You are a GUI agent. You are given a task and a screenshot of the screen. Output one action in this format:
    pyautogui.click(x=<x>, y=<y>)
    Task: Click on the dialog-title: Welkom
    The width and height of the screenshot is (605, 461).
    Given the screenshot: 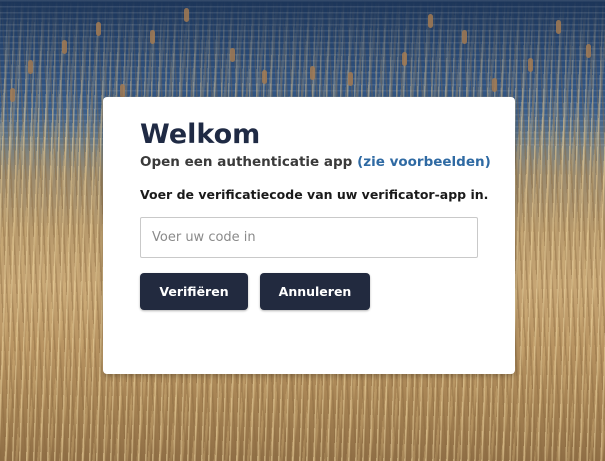 What is the action you would take?
    pyautogui.click(x=200, y=134)
    